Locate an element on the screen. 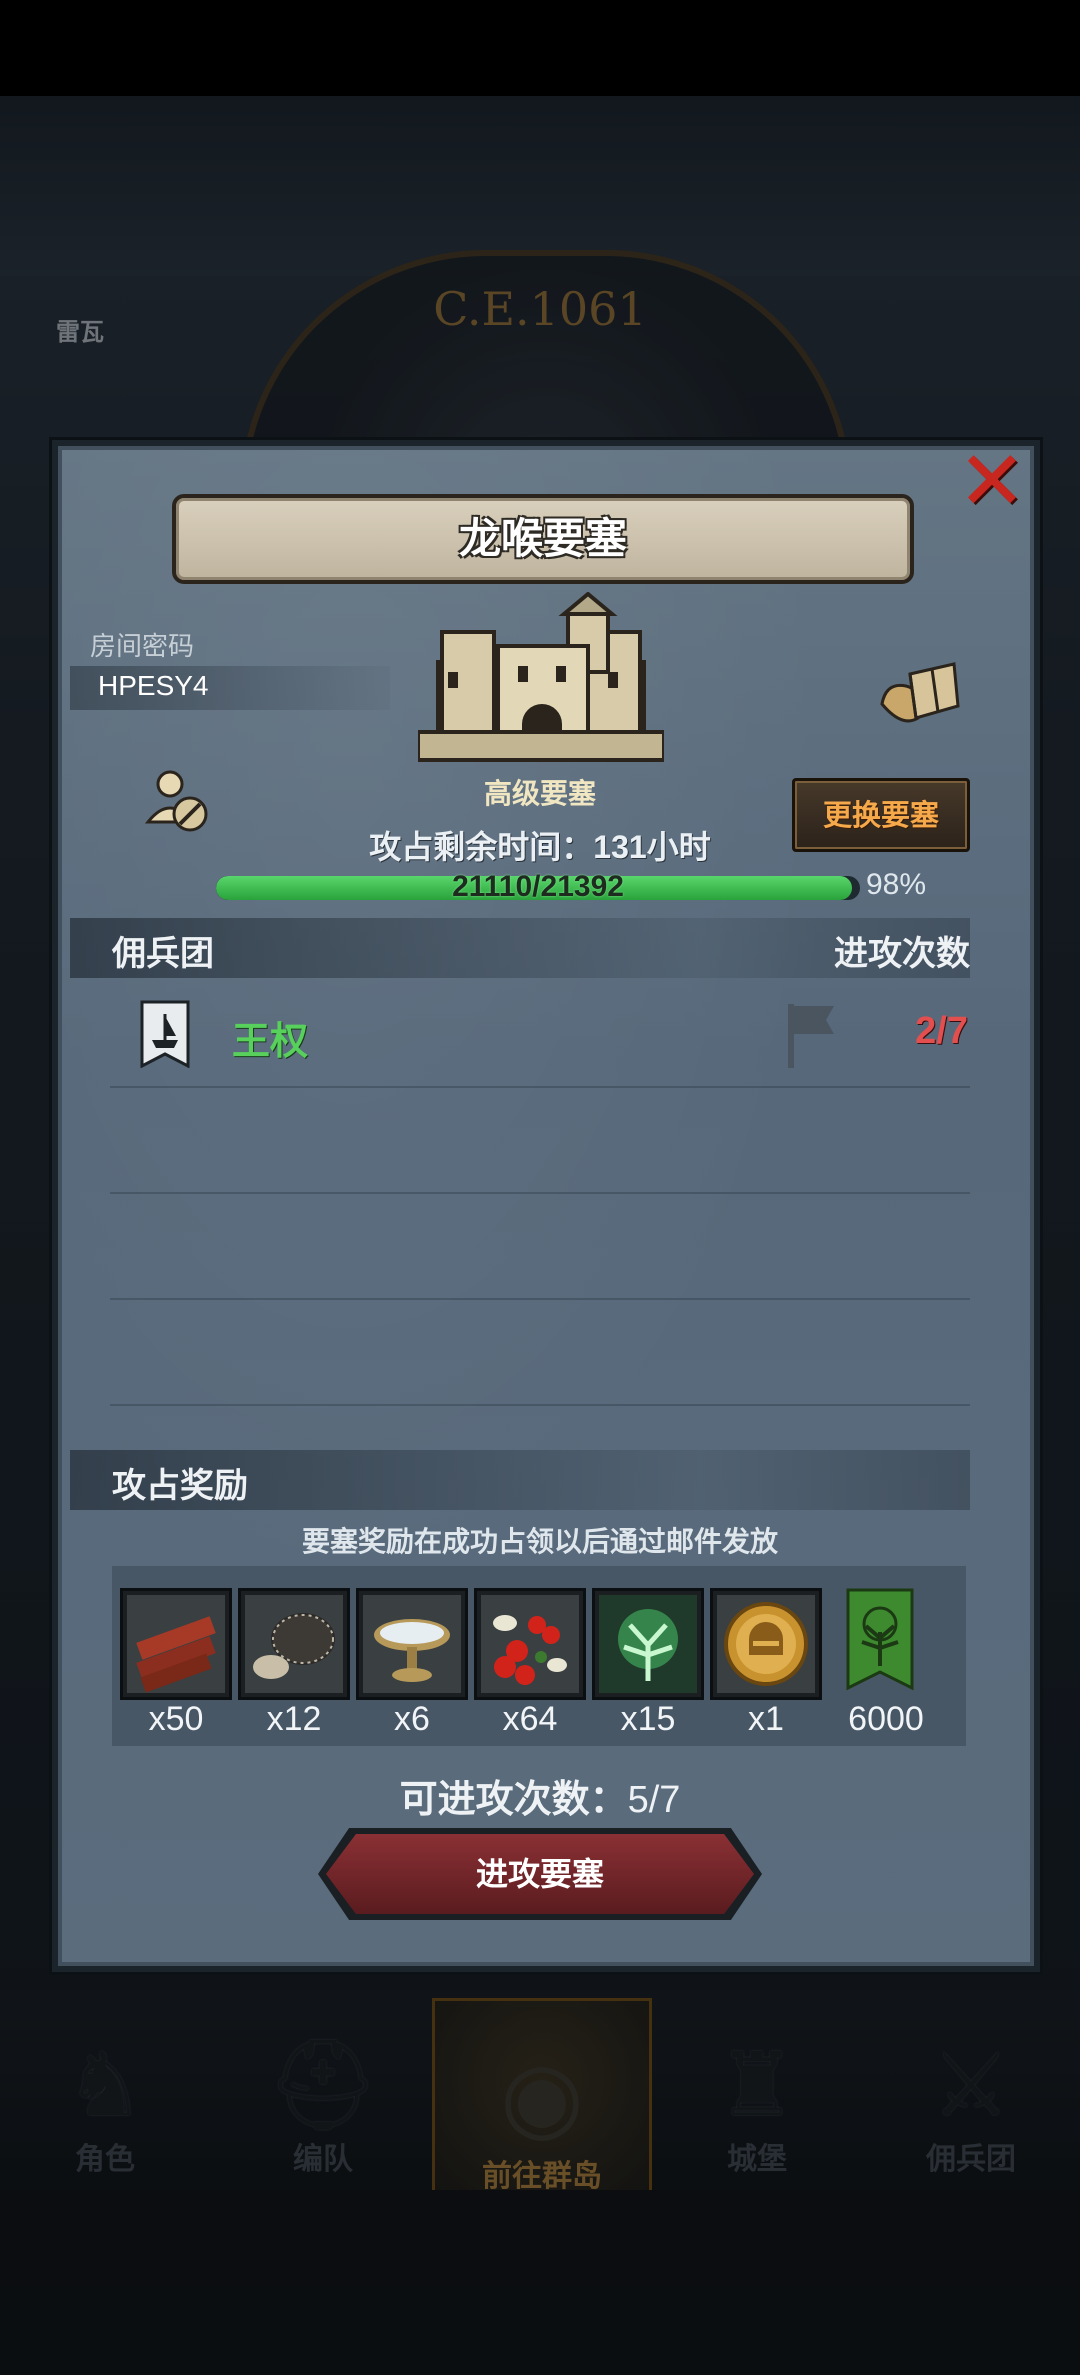 The height and width of the screenshot is (2375, 1080). reward-quantity: x50 is located at coordinates (176, 1719).